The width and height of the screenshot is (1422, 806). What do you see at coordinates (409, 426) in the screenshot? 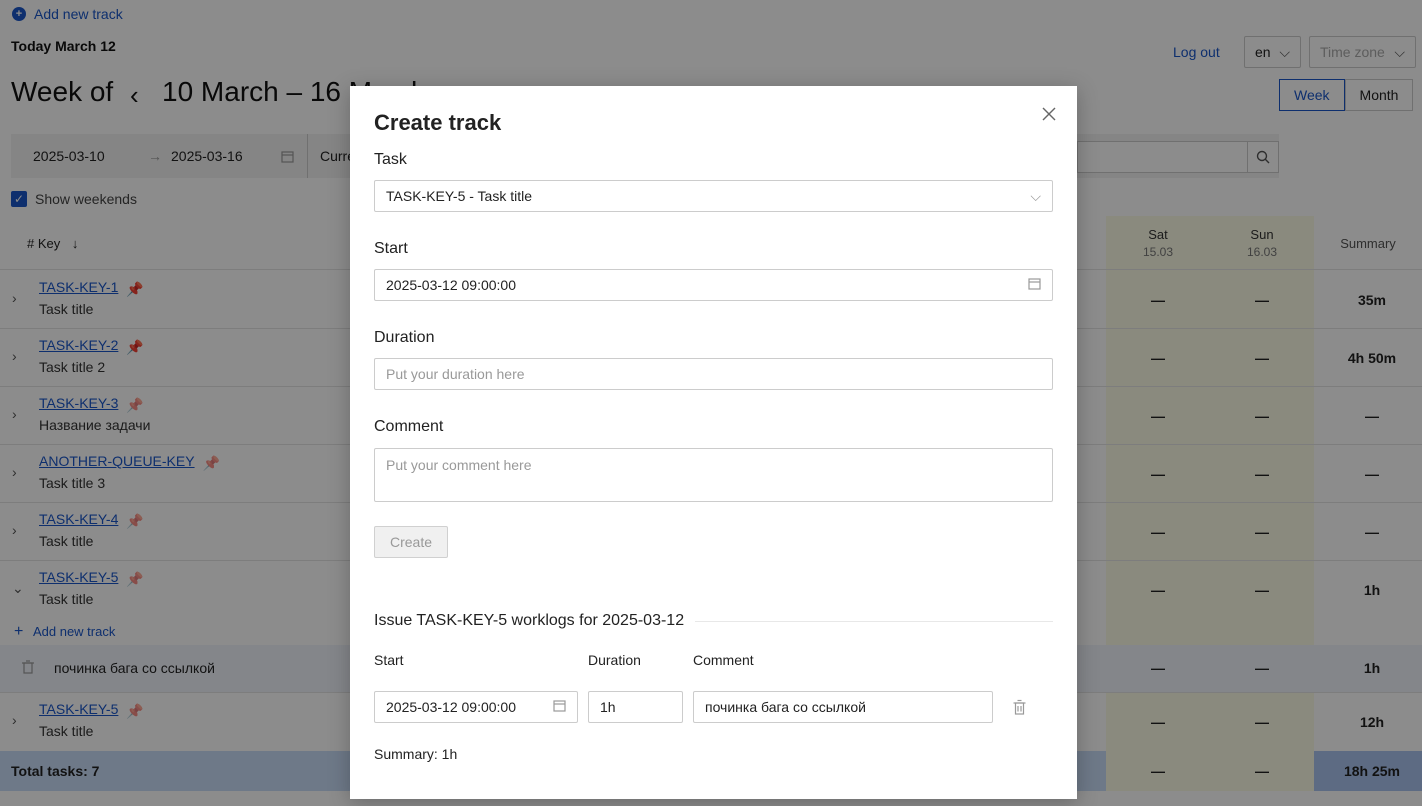
I see `comment-label: Comment` at bounding box center [409, 426].